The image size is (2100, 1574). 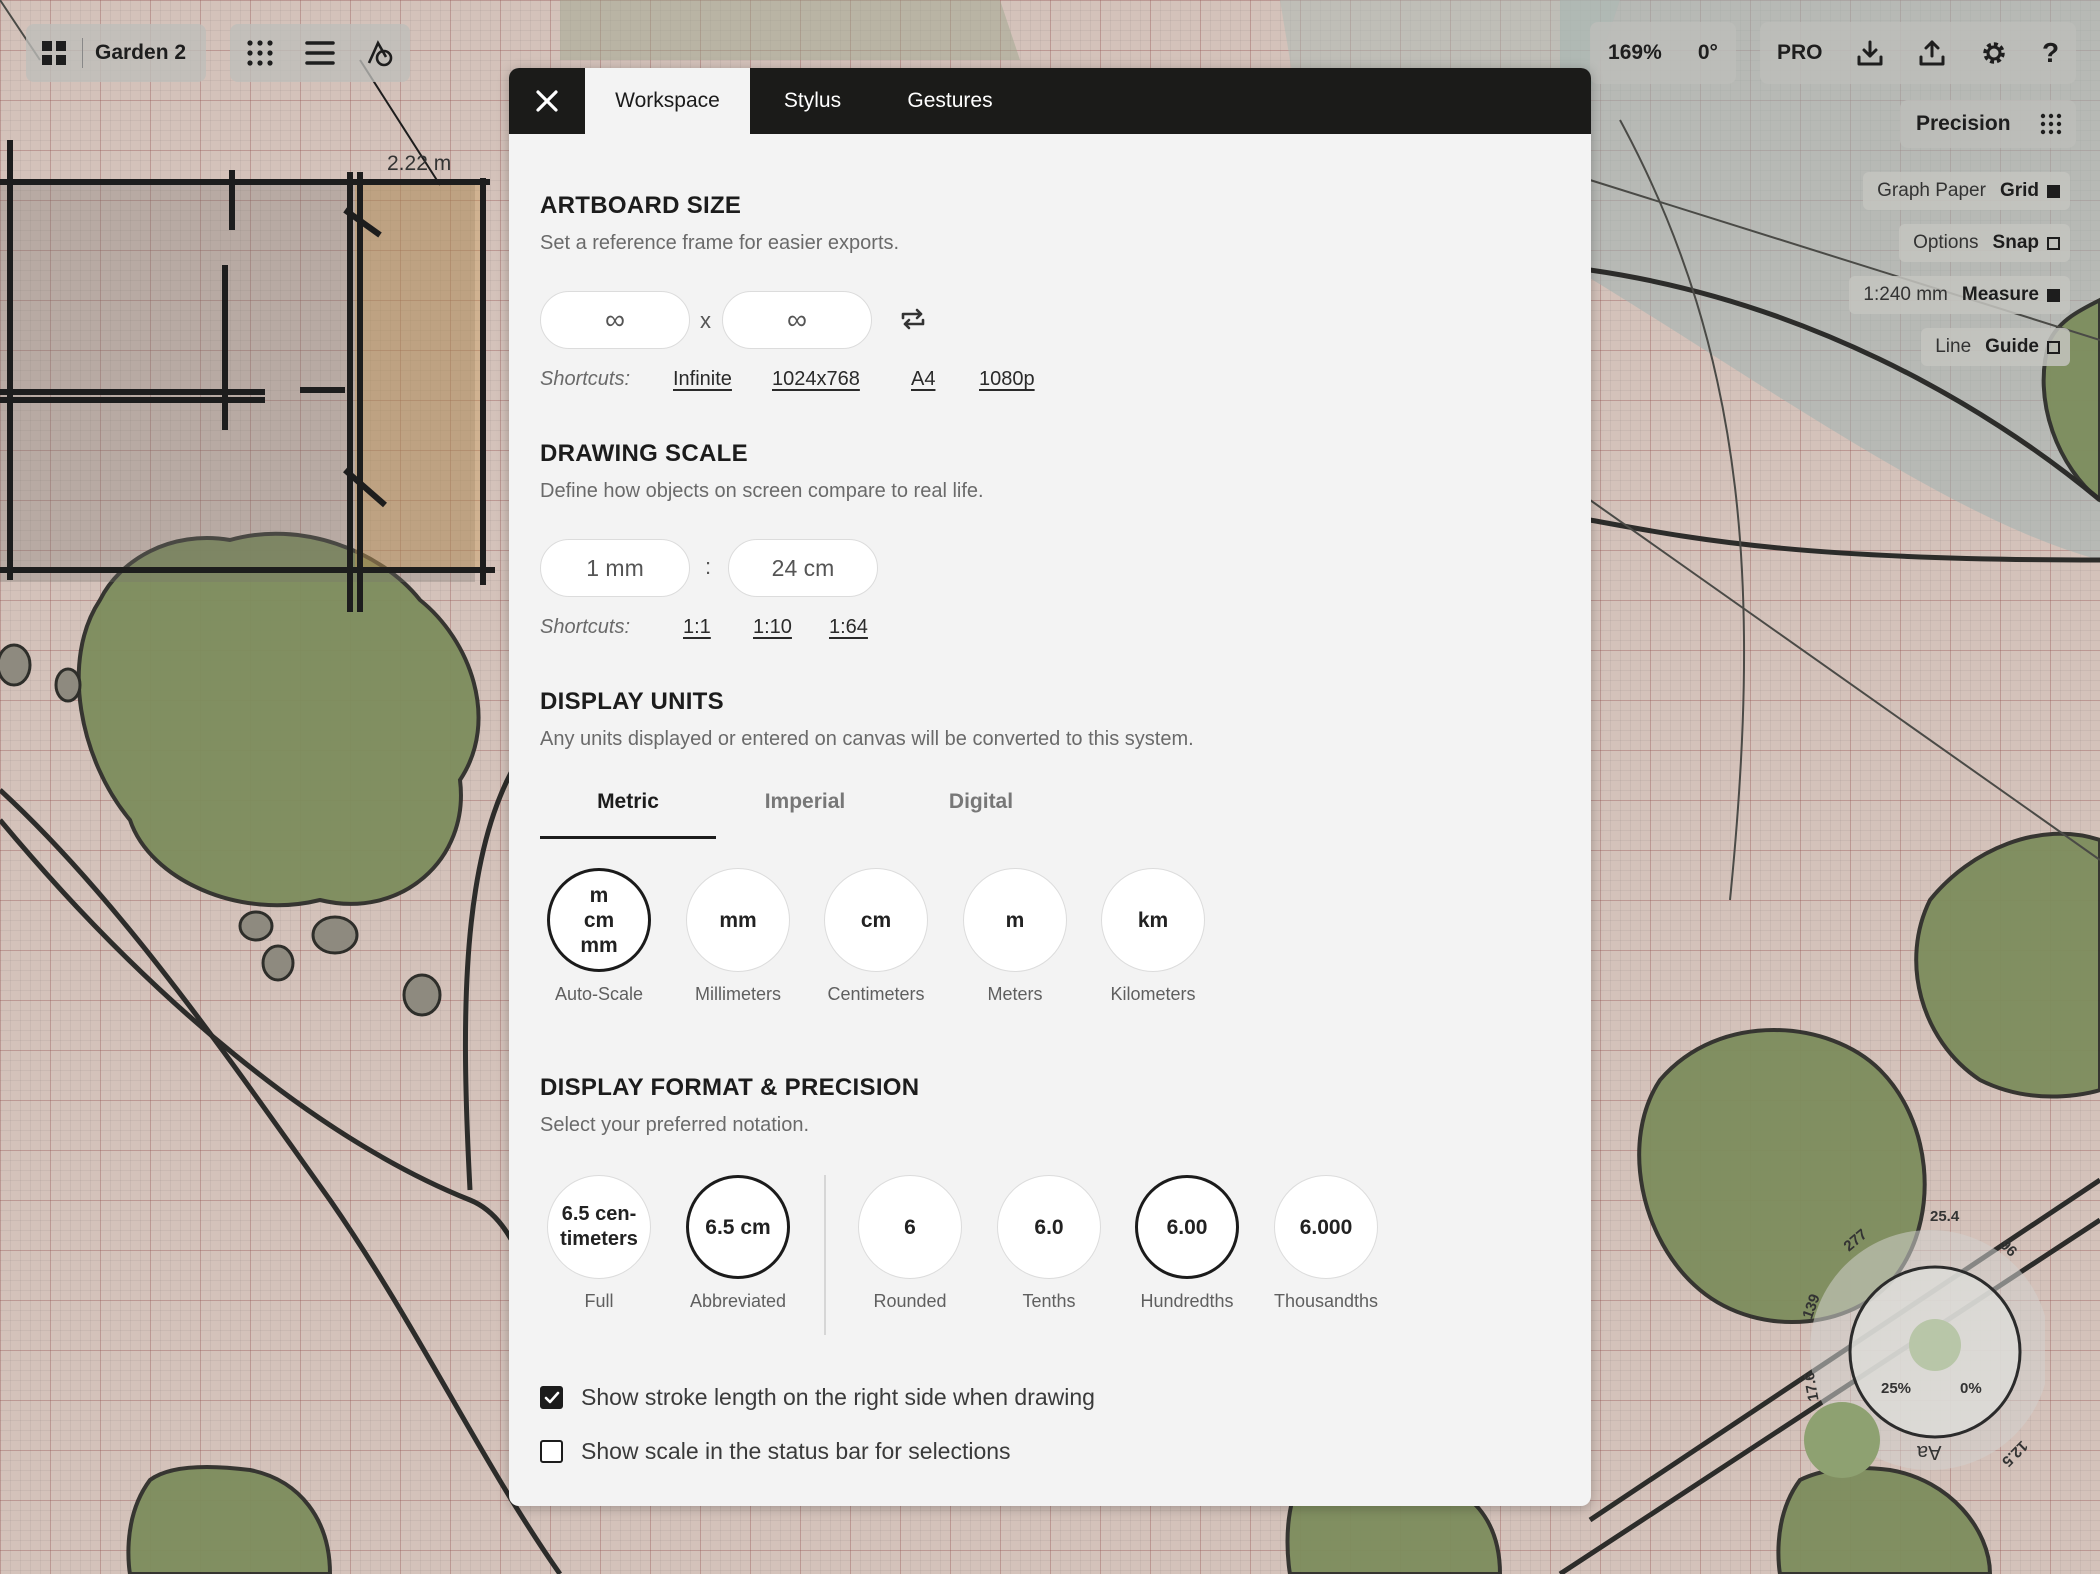 I want to click on snap-label: Snap, so click(x=2015, y=242).